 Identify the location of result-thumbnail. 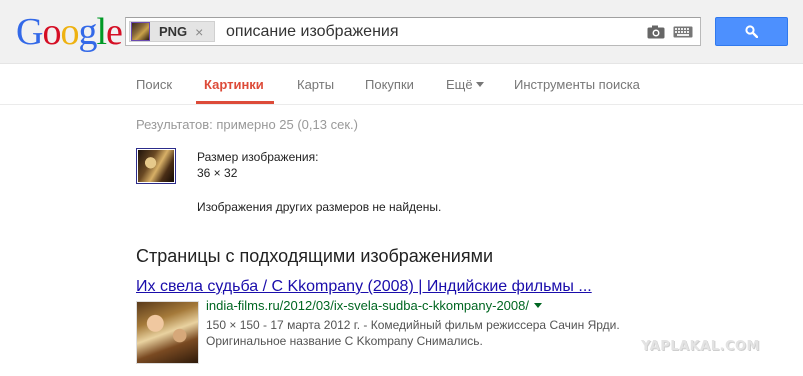
(167, 332).